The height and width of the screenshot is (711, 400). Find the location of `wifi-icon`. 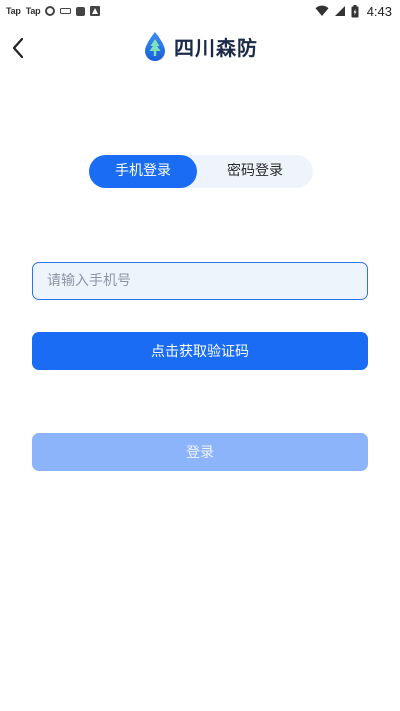

wifi-icon is located at coordinates (322, 10).